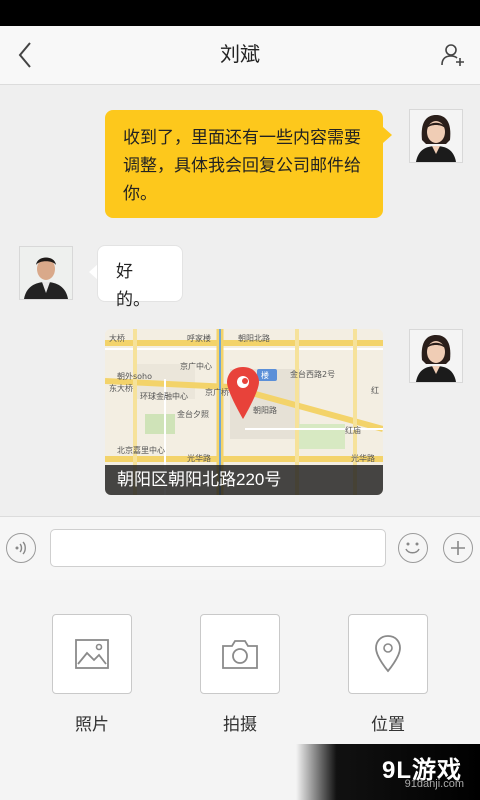  I want to click on voice-button, so click(21, 548).